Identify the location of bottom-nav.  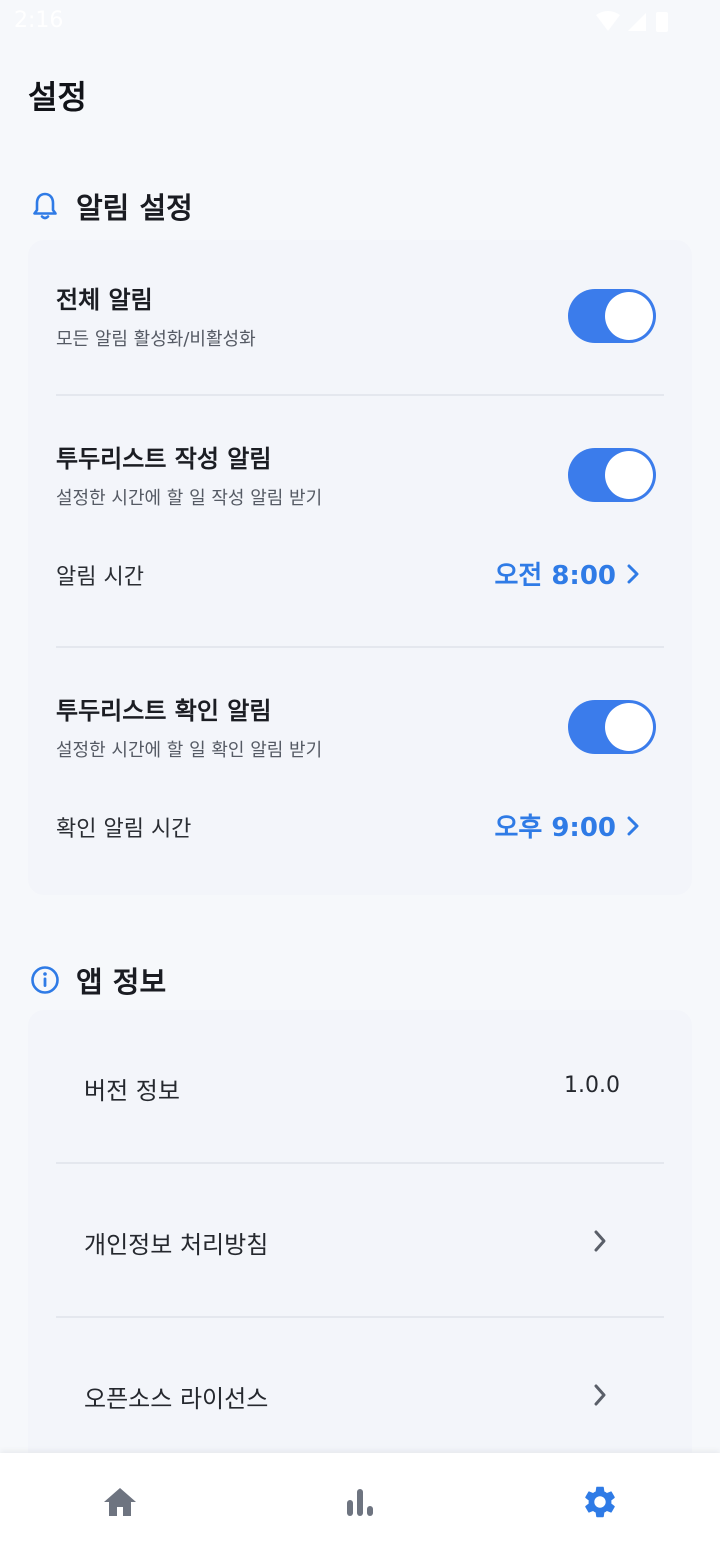
(360, 1504).